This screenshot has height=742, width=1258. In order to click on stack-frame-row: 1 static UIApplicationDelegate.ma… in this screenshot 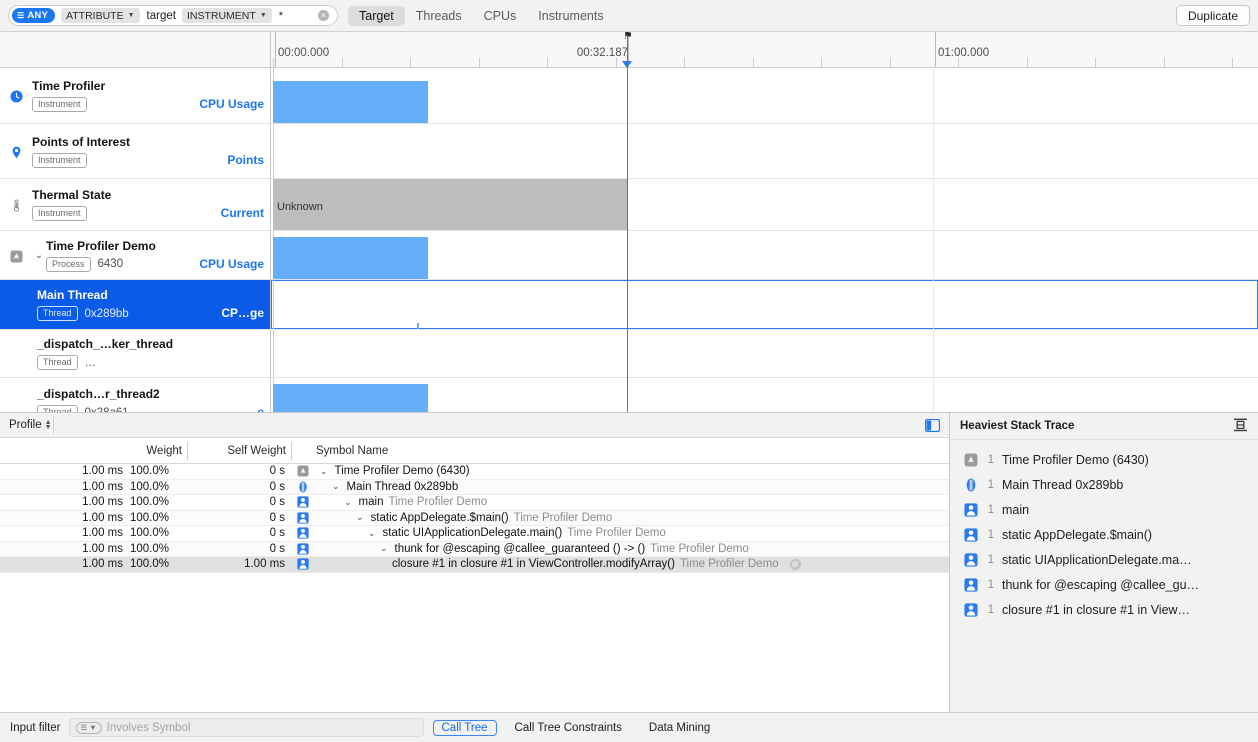, I will do `click(1104, 559)`.